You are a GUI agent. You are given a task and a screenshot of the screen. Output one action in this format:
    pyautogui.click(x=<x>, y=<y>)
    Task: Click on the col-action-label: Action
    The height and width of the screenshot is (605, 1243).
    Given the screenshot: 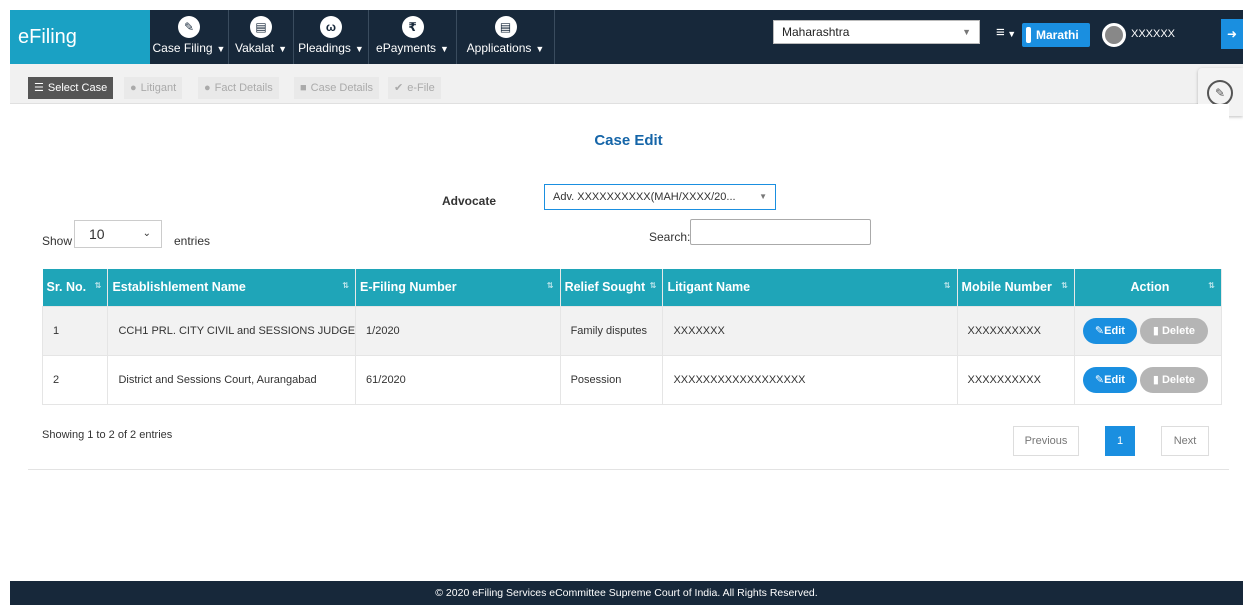 What is the action you would take?
    pyautogui.click(x=1150, y=287)
    